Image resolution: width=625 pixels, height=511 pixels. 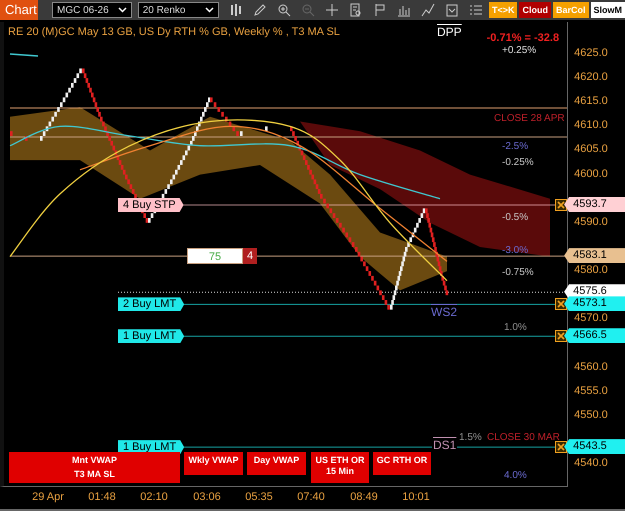 What do you see at coordinates (529, 118) in the screenshot?
I see `level-label: CLOSE 28 APR` at bounding box center [529, 118].